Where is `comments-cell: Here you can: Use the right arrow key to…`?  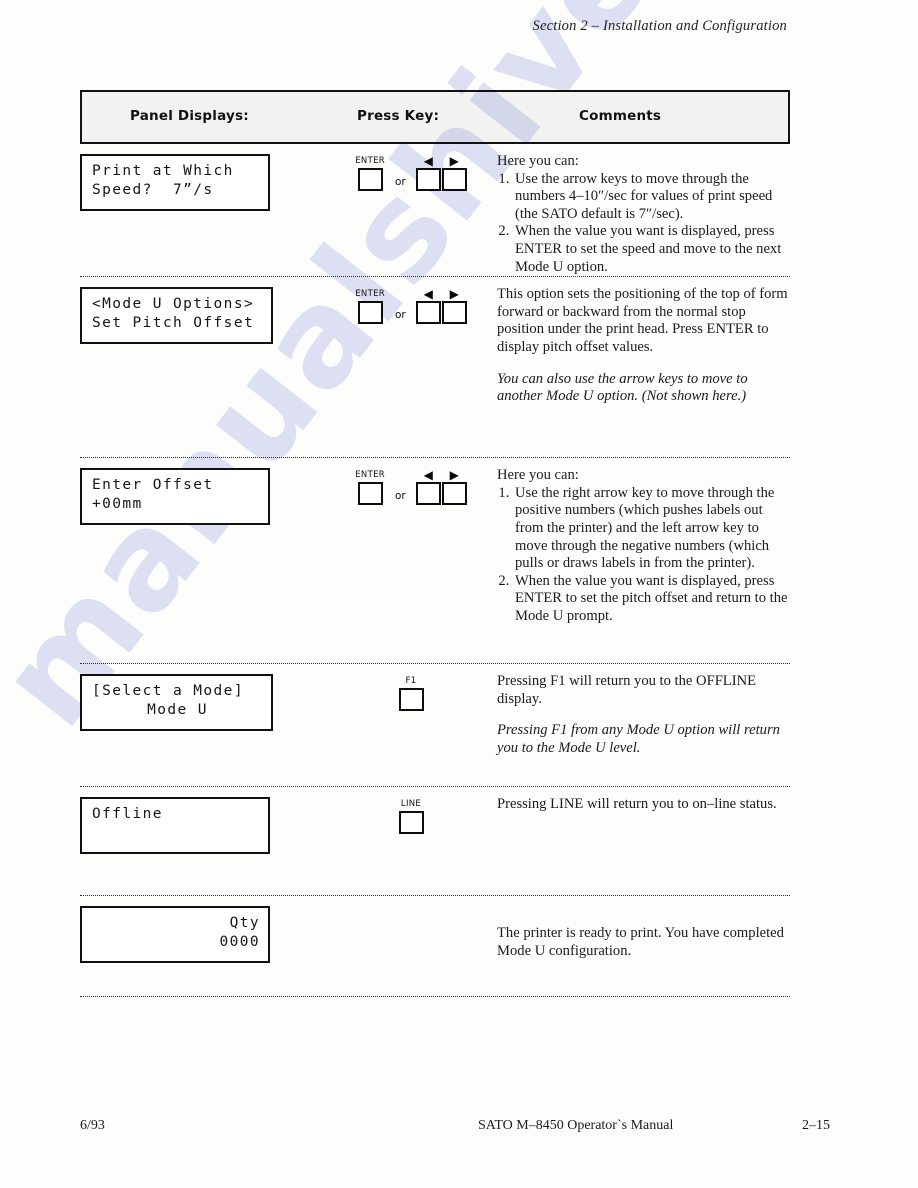
comments-cell: Here you can: Use the right arrow key to… is located at coordinates (643, 541).